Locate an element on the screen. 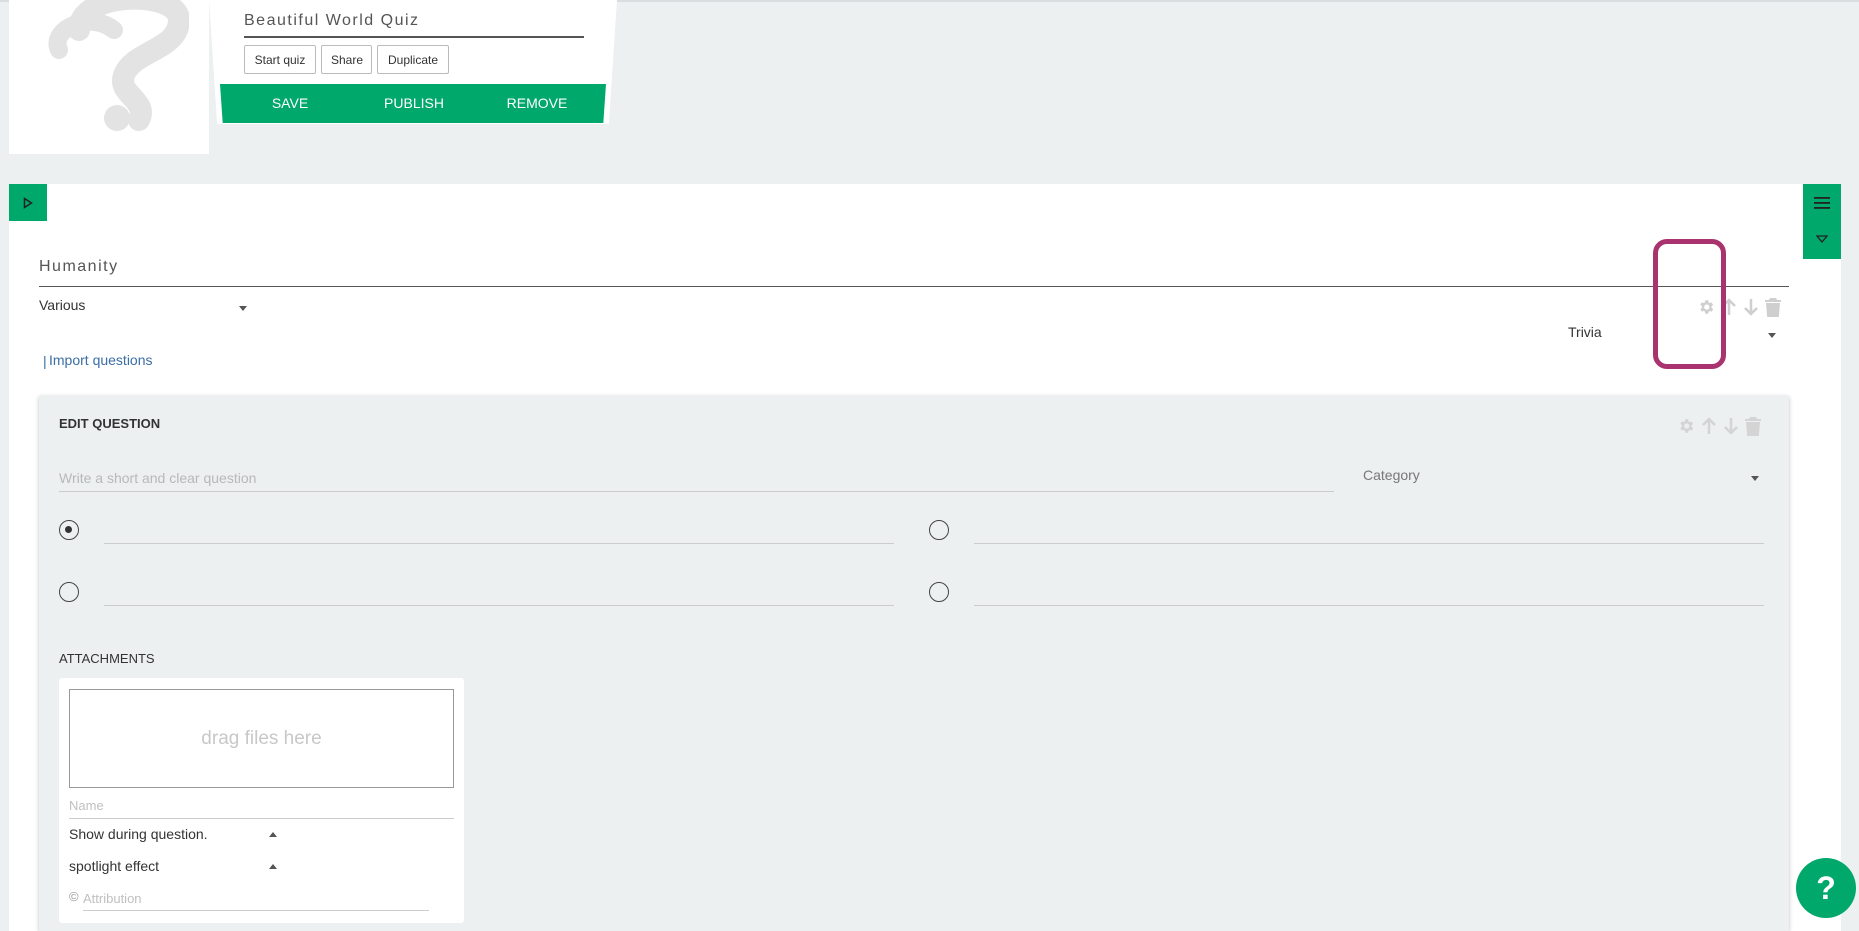  attachment-display-value: Show during question. is located at coordinates (138, 834).